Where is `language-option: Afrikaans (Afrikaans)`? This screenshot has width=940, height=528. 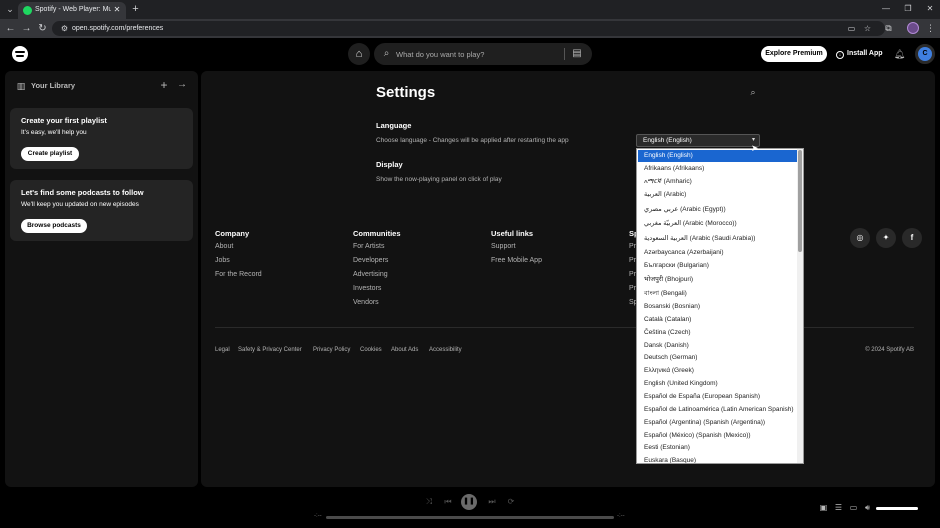 language-option: Afrikaans (Afrikaans) is located at coordinates (717, 169).